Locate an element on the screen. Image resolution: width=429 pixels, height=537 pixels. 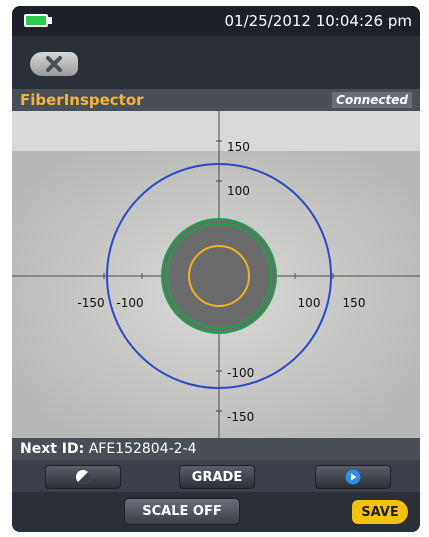
battery-tip is located at coordinates (50, 20).